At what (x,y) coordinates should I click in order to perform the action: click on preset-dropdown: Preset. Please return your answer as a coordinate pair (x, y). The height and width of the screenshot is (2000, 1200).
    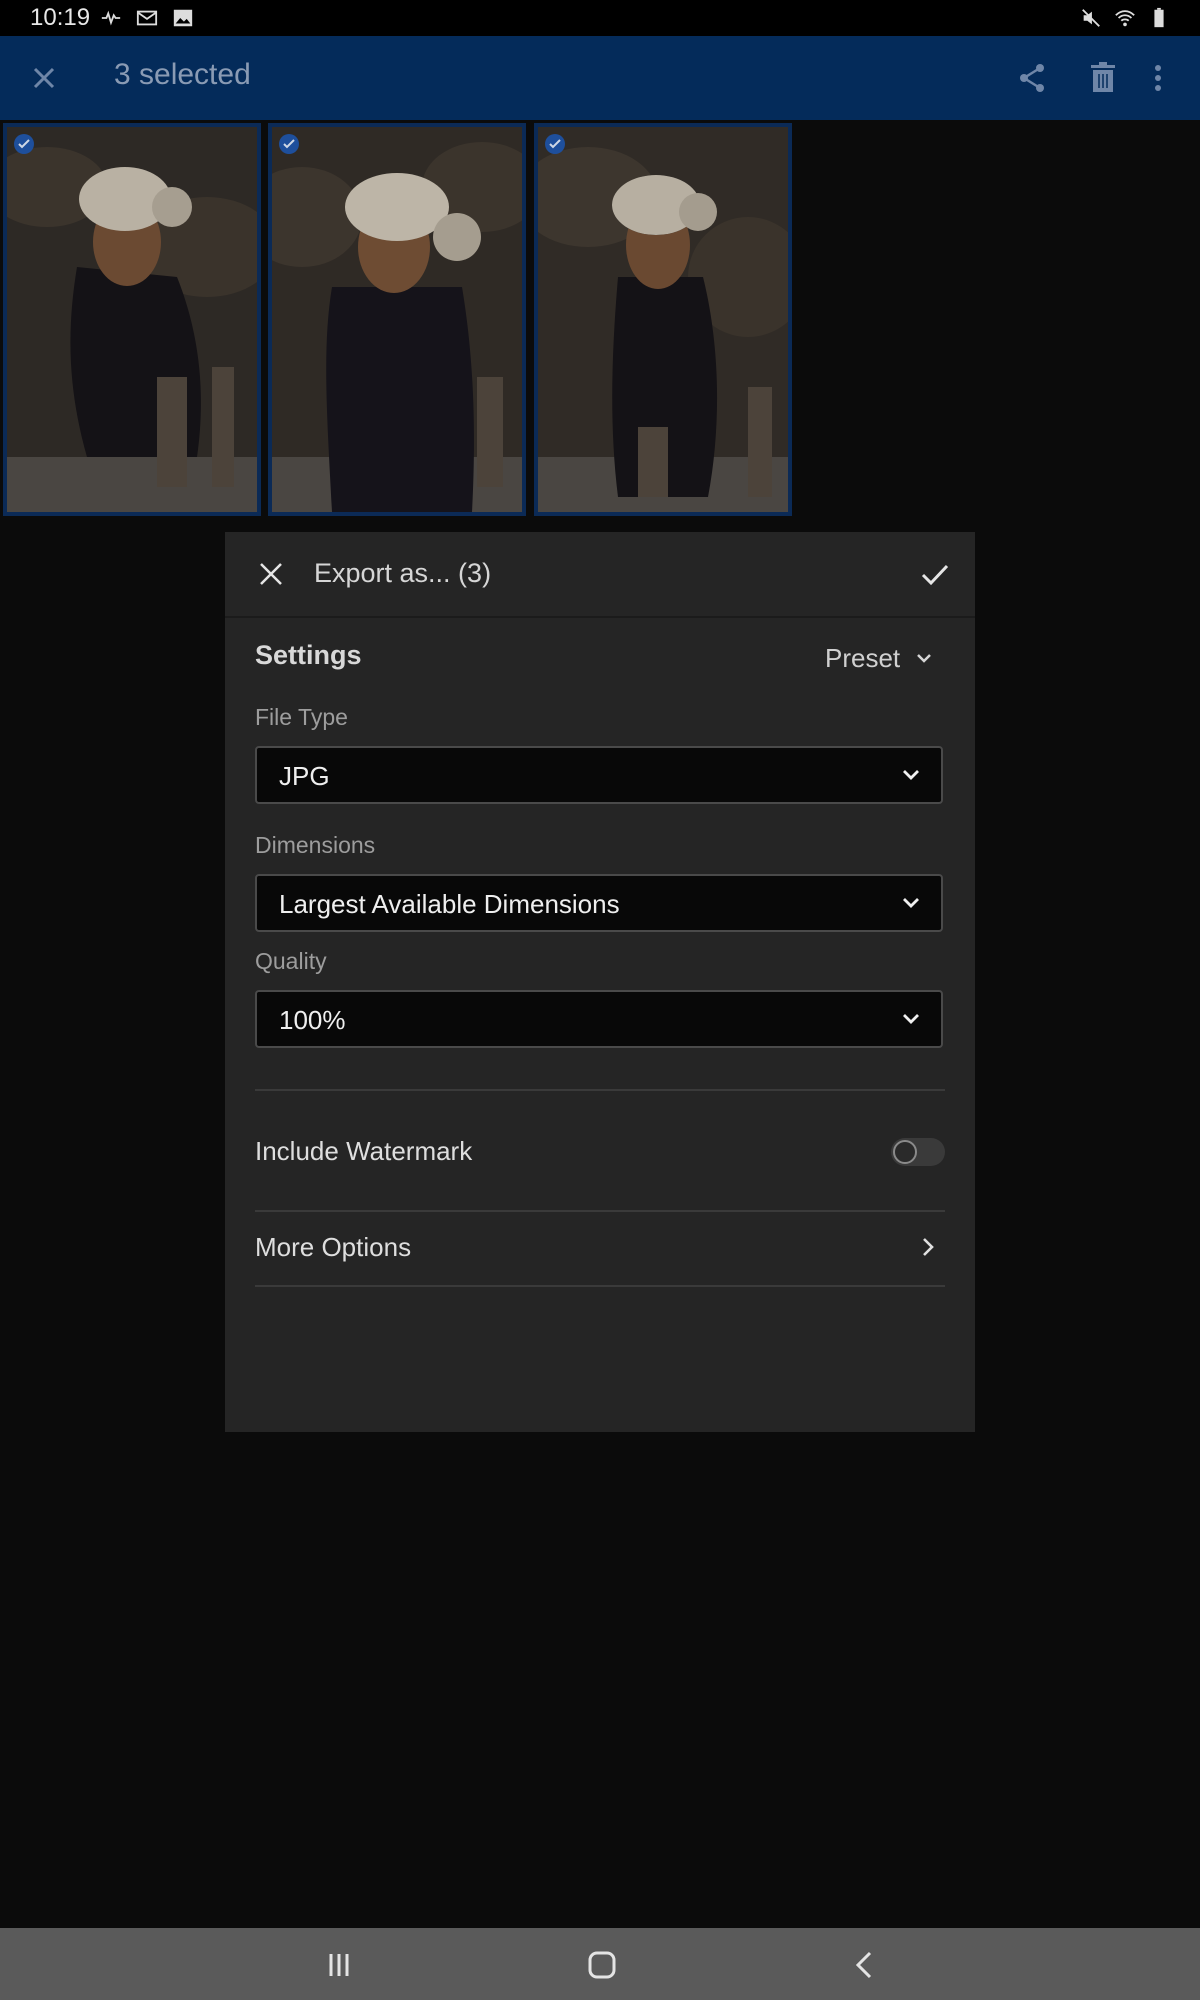
    Looking at the image, I should click on (879, 658).